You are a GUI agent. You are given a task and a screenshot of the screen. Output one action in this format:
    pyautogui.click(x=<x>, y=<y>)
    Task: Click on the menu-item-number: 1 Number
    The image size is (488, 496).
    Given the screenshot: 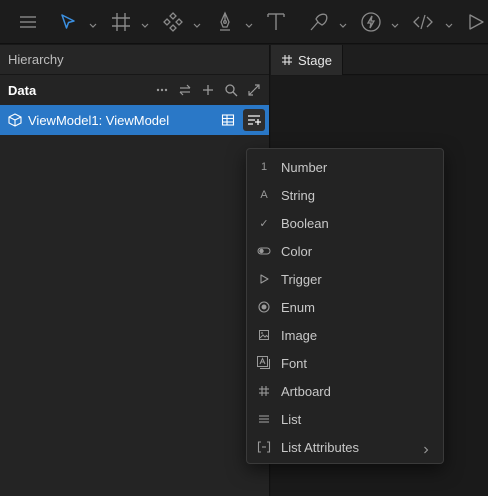 What is the action you would take?
    pyautogui.click(x=345, y=167)
    